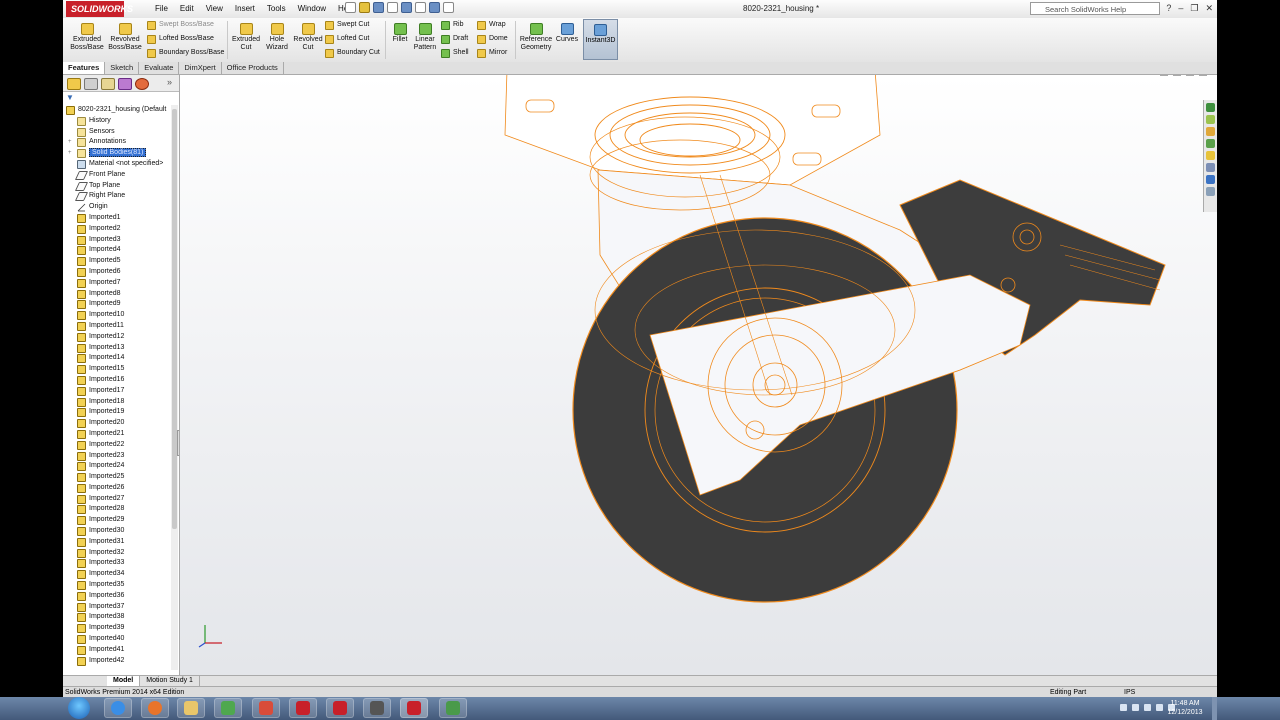  Describe the element at coordinates (180, 39) in the screenshot. I see `lofted-boss-button: Lofted Boss/Base` at that location.